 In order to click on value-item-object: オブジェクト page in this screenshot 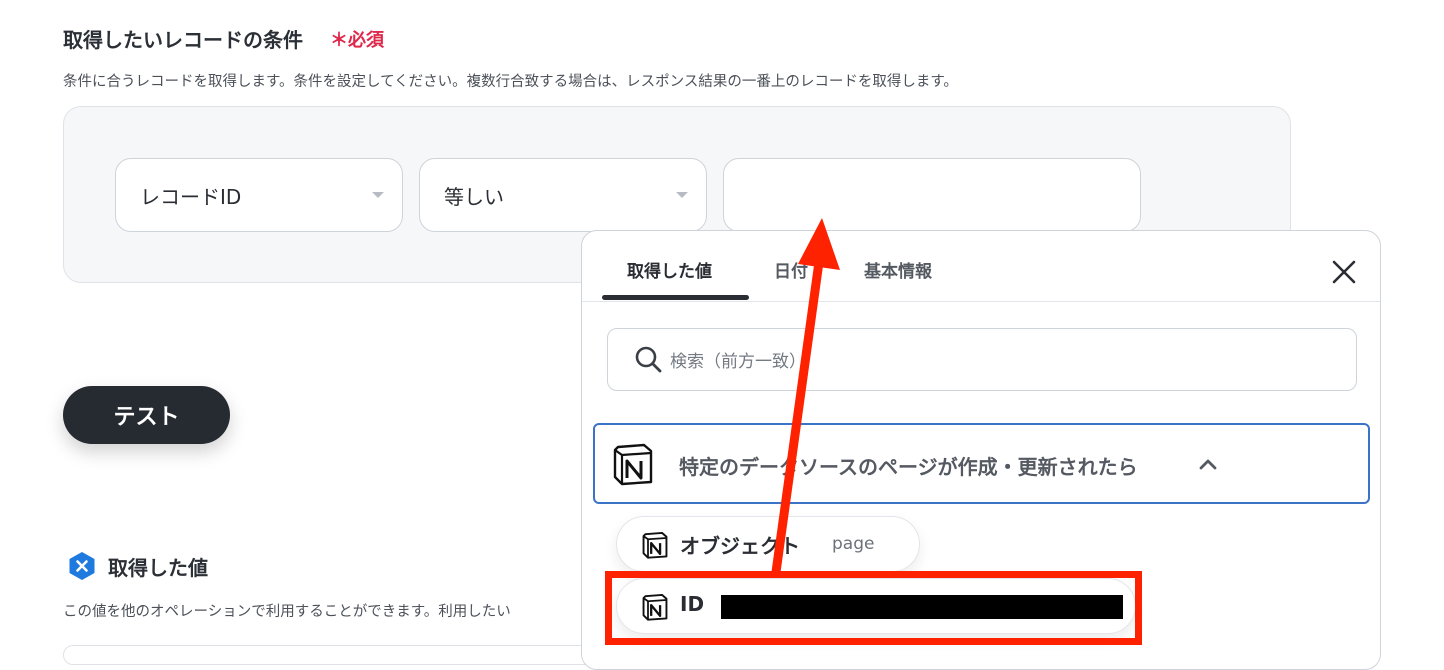, I will do `click(768, 544)`.